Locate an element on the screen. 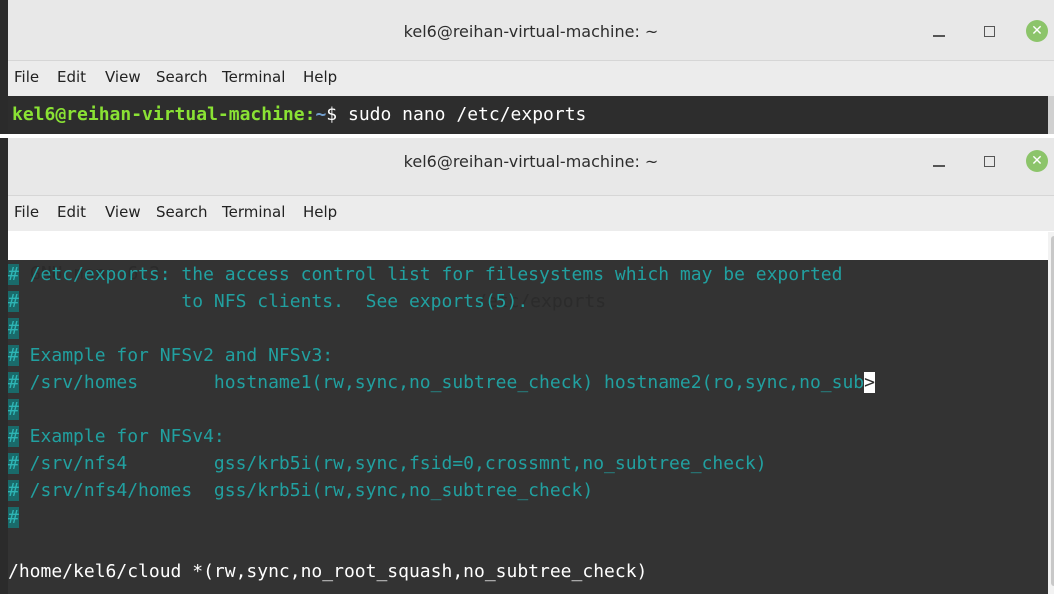 The width and height of the screenshot is (1054, 594). nano-header-bar: GNU nano 6.2 /etc/exports is located at coordinates (528, 272).